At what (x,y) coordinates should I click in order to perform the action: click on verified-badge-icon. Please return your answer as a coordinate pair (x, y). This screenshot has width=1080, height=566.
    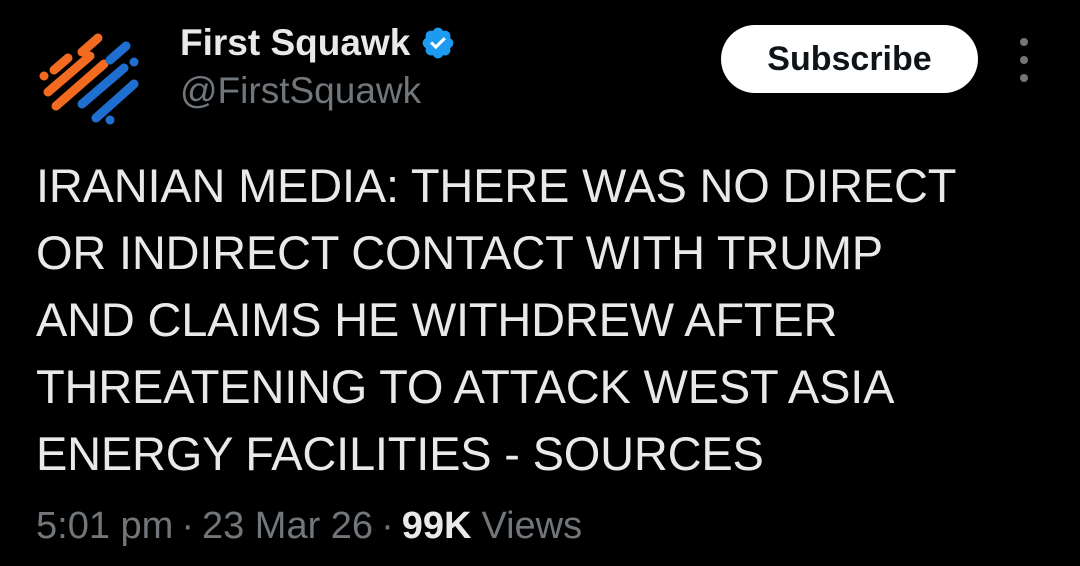
    Looking at the image, I should click on (438, 43).